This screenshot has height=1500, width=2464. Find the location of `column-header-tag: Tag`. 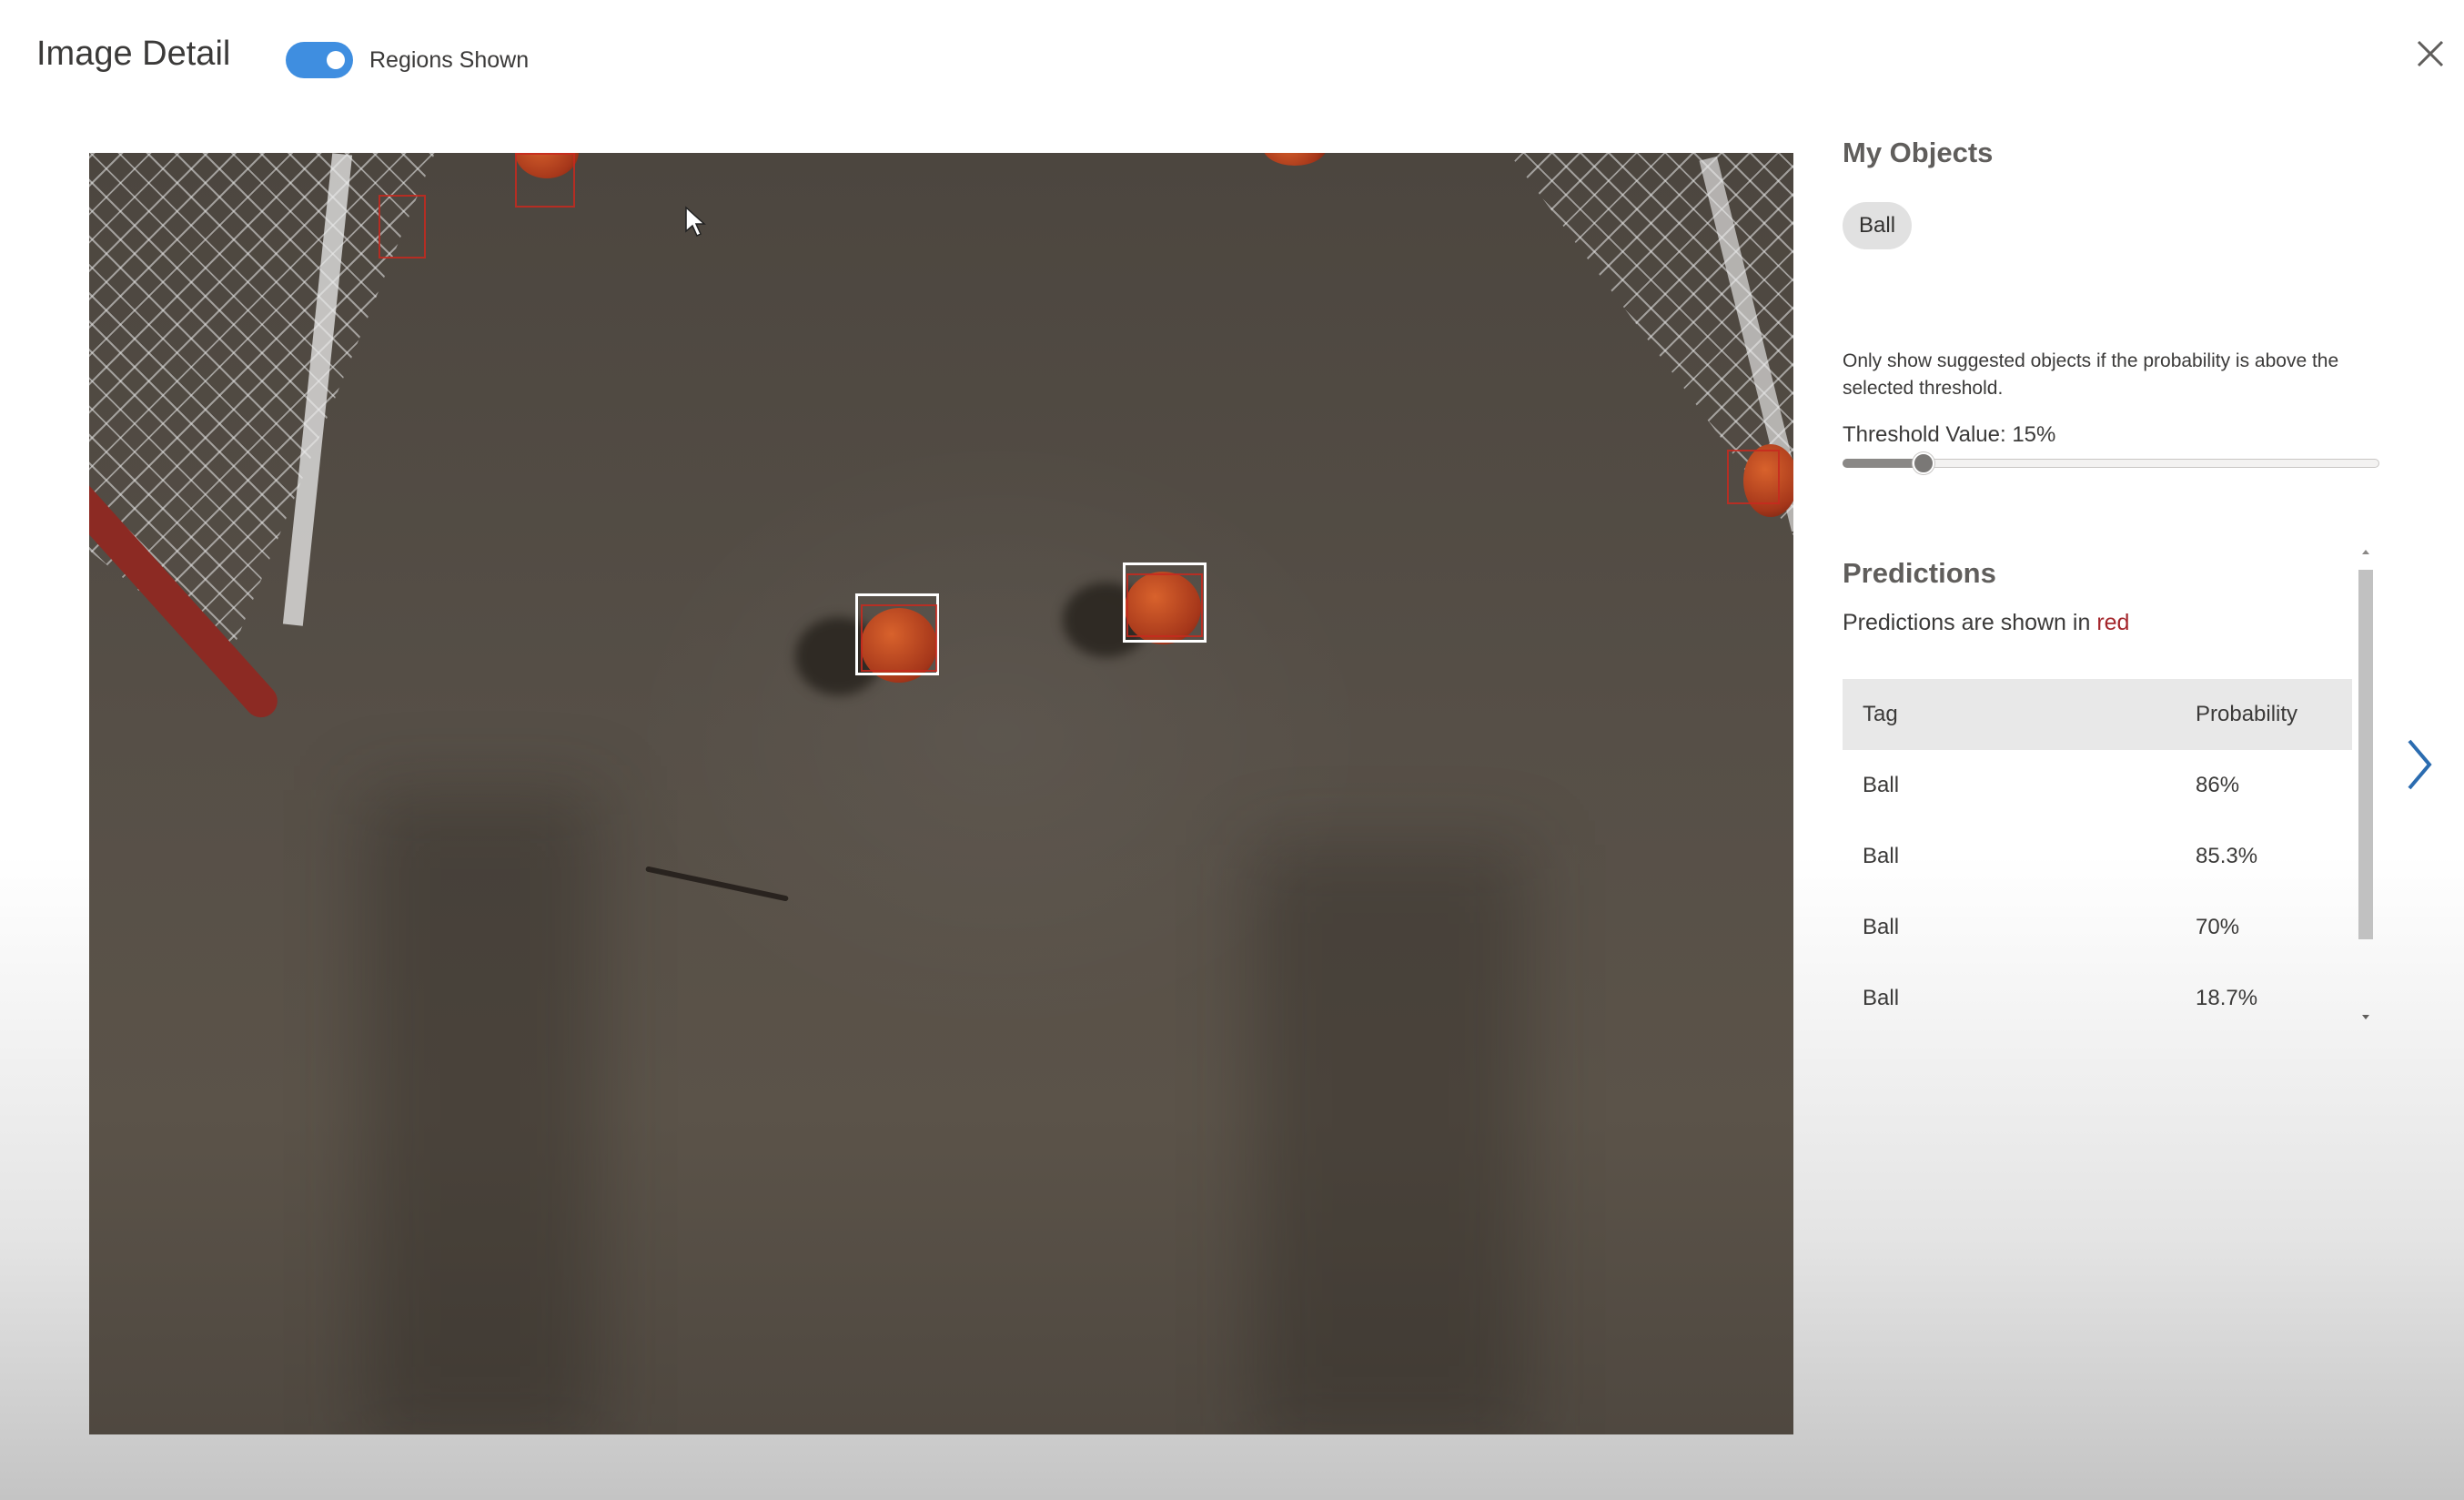

column-header-tag: Tag is located at coordinates (2019, 714).